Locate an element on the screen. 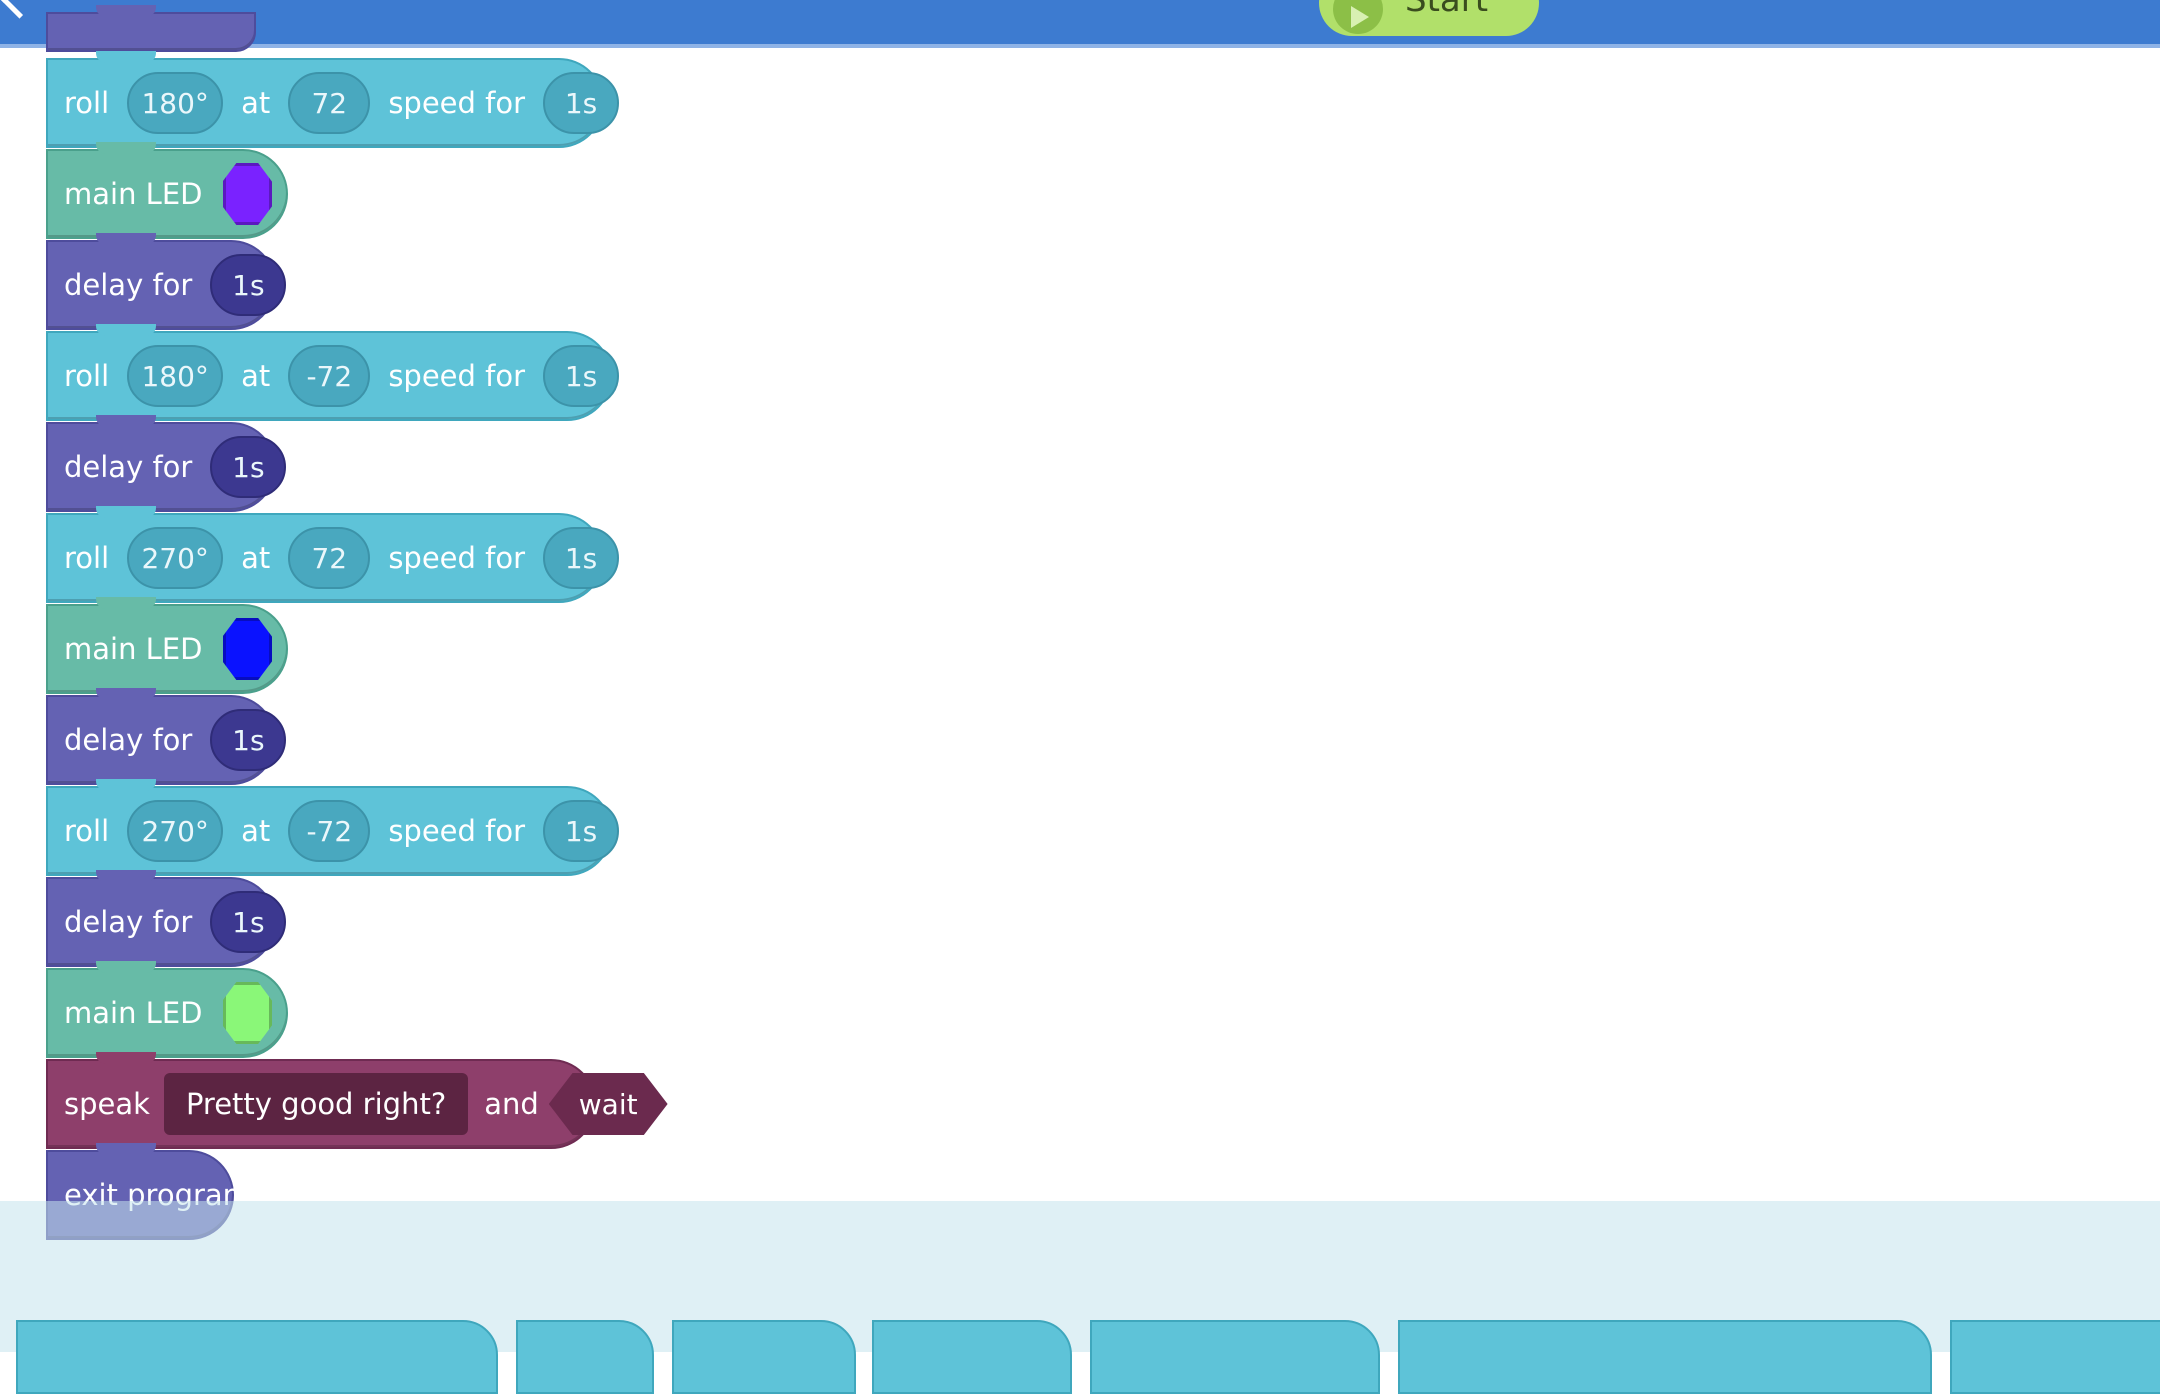 Image resolution: width=2160 pixels, height=1394 pixels. wait-mode-dropdown: wait is located at coordinates (608, 1104).